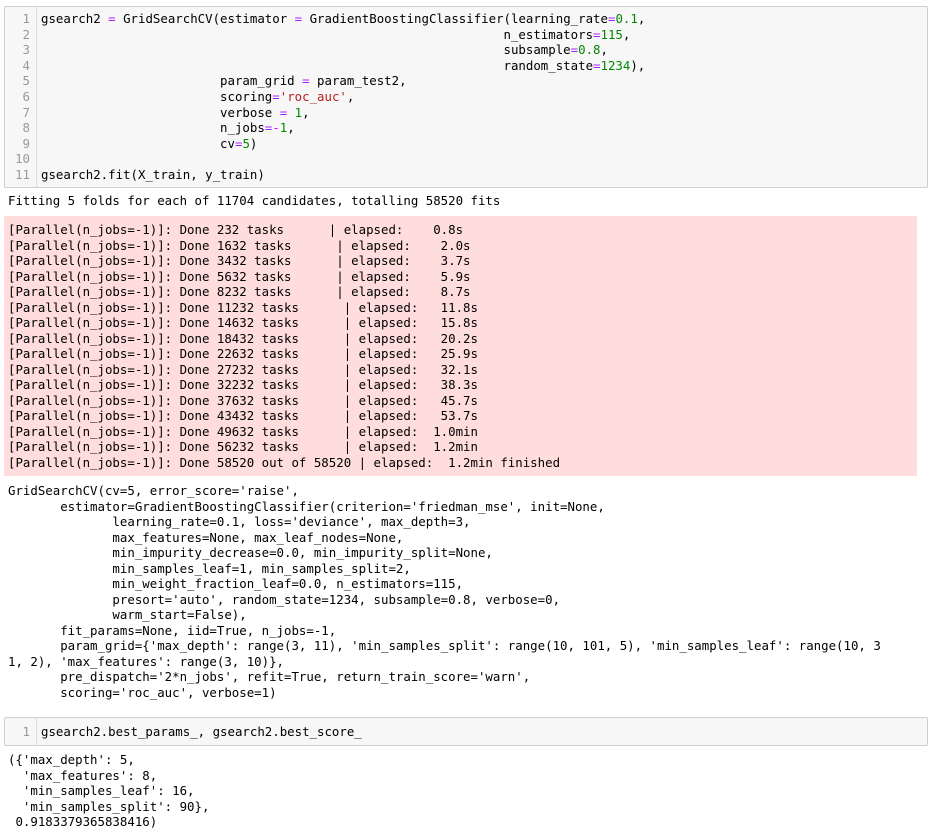  What do you see at coordinates (466, 159) in the screenshot?
I see `code-line: 10` at bounding box center [466, 159].